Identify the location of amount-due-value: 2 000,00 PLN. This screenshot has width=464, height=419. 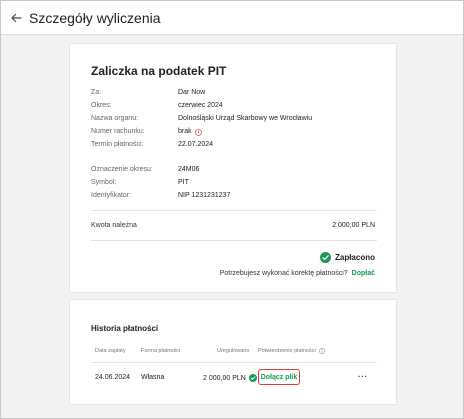
(353, 225).